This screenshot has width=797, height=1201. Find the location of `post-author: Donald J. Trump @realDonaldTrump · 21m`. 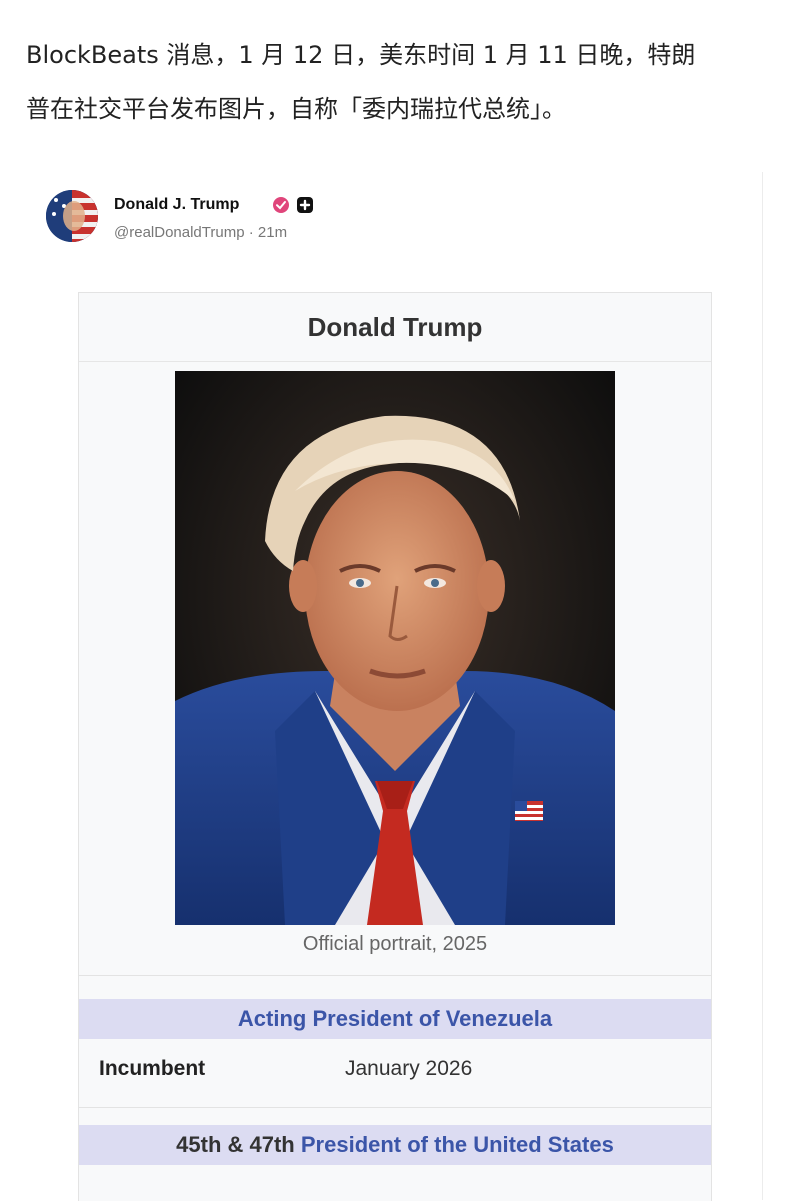

post-author: Donald J. Trump @realDonaldTrump · 21m is located at coordinates (346, 220).